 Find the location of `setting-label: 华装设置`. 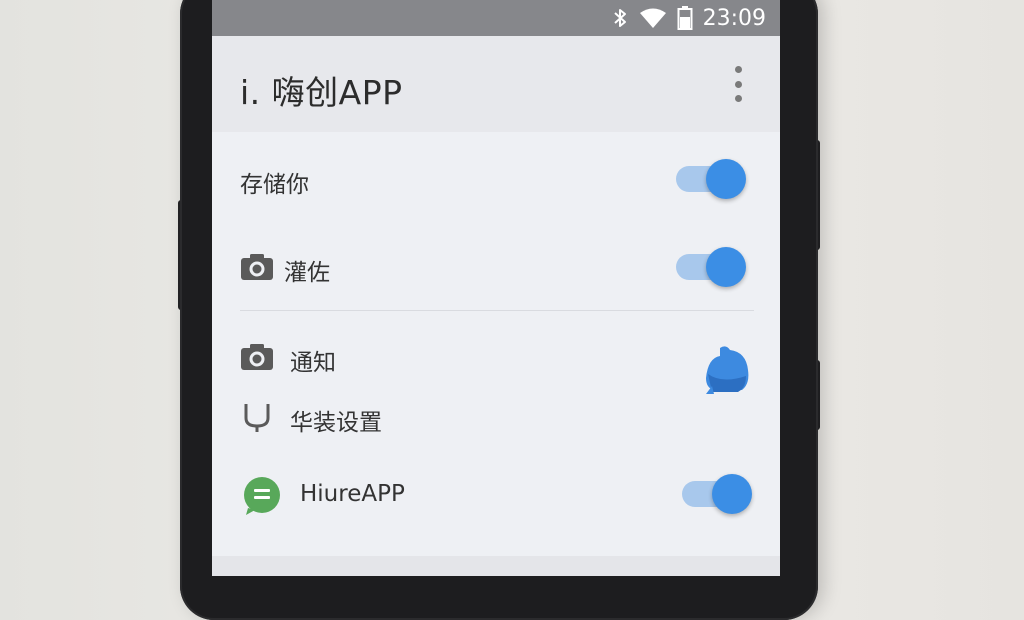

setting-label: 华装设置 is located at coordinates (336, 423).